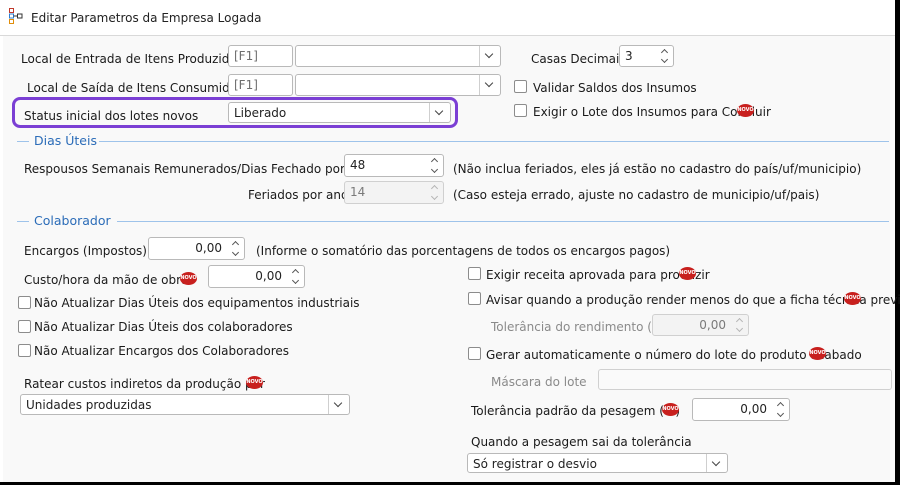  Describe the element at coordinates (358, 192) in the screenshot. I see `feriados-value: 14` at that location.